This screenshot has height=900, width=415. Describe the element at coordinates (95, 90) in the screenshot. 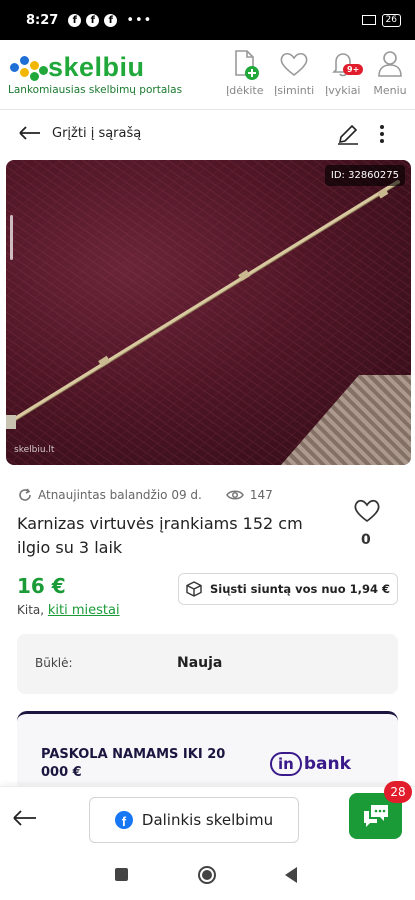

I see `tagline: Lankomiausias skelbimų portalas` at that location.